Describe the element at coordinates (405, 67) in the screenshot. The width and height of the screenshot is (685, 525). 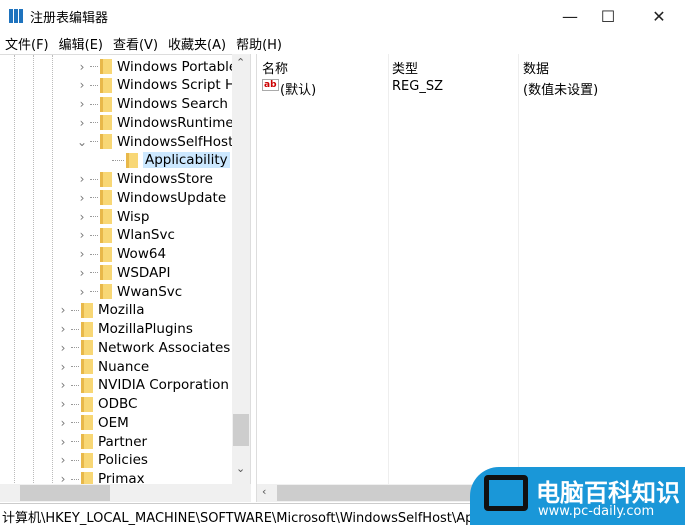
I see `column-type: 类型` at that location.